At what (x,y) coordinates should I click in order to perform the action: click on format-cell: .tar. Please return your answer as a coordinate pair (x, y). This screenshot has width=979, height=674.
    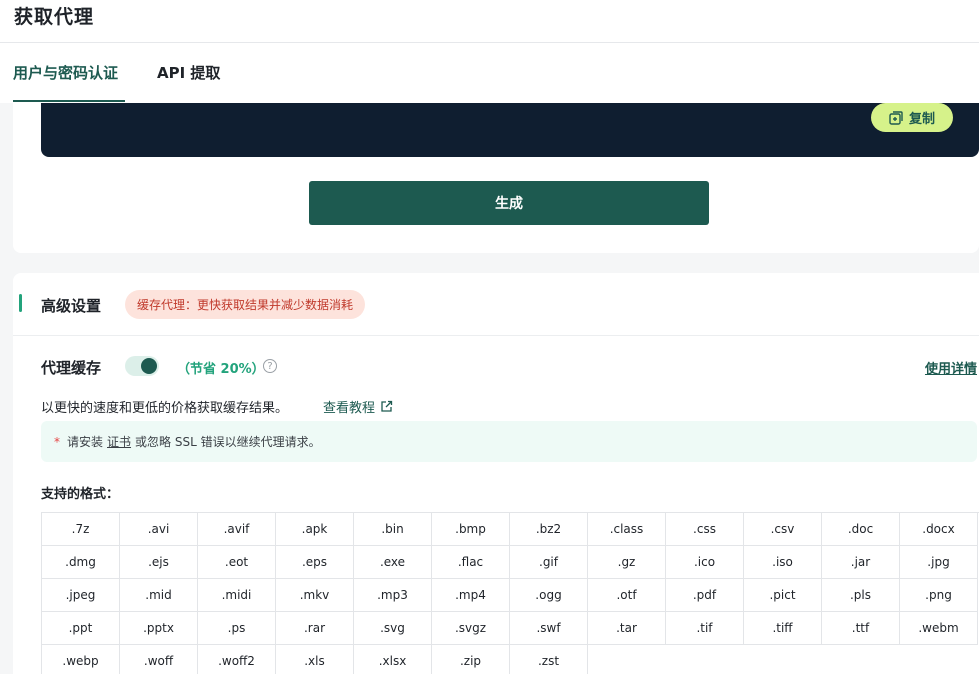
    Looking at the image, I should click on (627, 628).